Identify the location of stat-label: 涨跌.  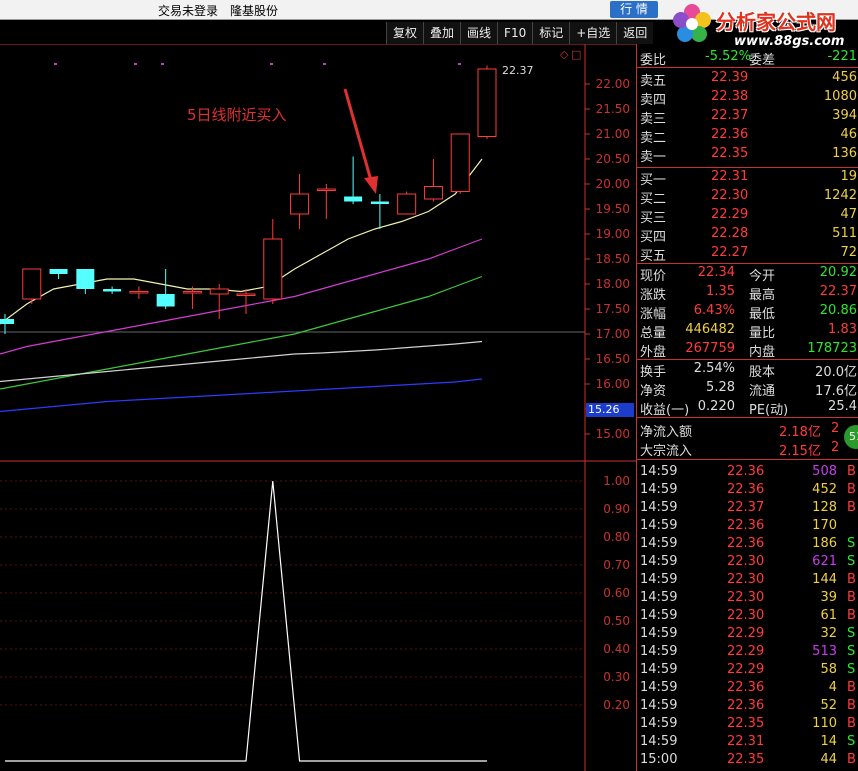
(653, 295).